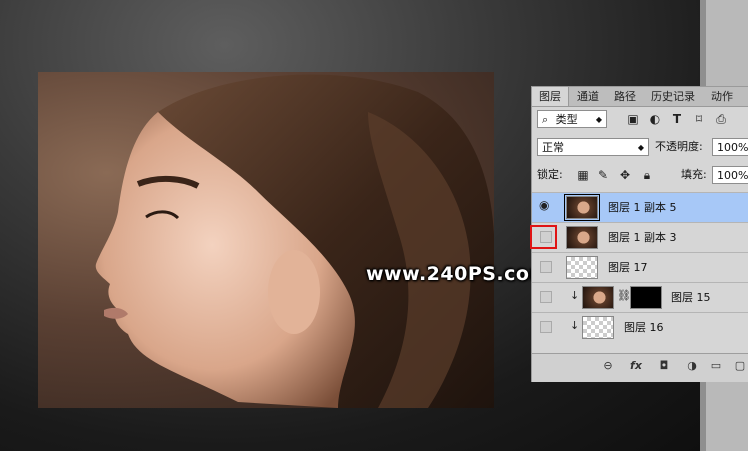 The height and width of the screenshot is (451, 748). What do you see at coordinates (673, 96) in the screenshot?
I see `tab-history: 历史记录` at bounding box center [673, 96].